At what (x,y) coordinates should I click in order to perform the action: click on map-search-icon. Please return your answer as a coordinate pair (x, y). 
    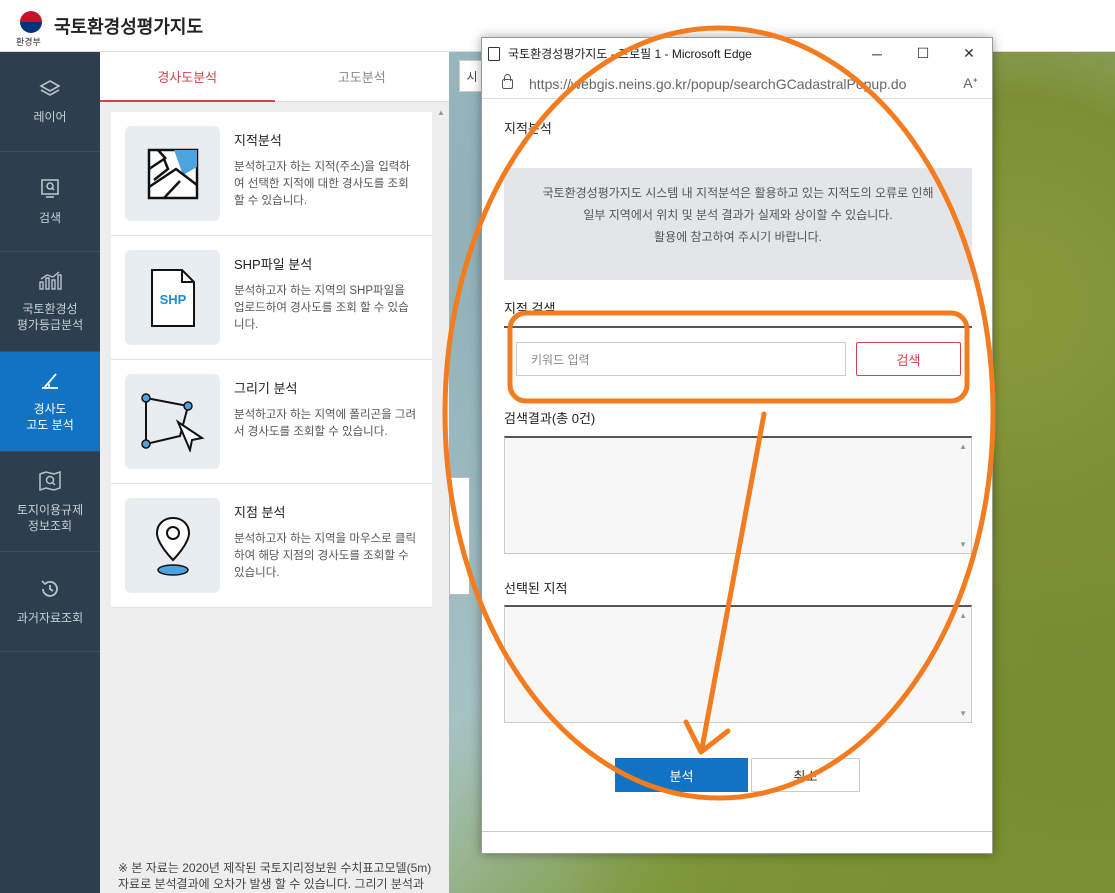
    Looking at the image, I should click on (50, 482).